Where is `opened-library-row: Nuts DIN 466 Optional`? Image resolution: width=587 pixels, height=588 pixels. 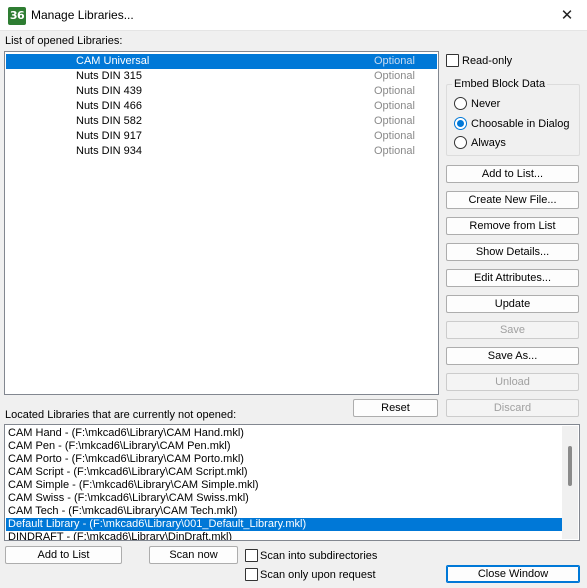
opened-library-row: Nuts DIN 466 Optional is located at coordinates (221, 106).